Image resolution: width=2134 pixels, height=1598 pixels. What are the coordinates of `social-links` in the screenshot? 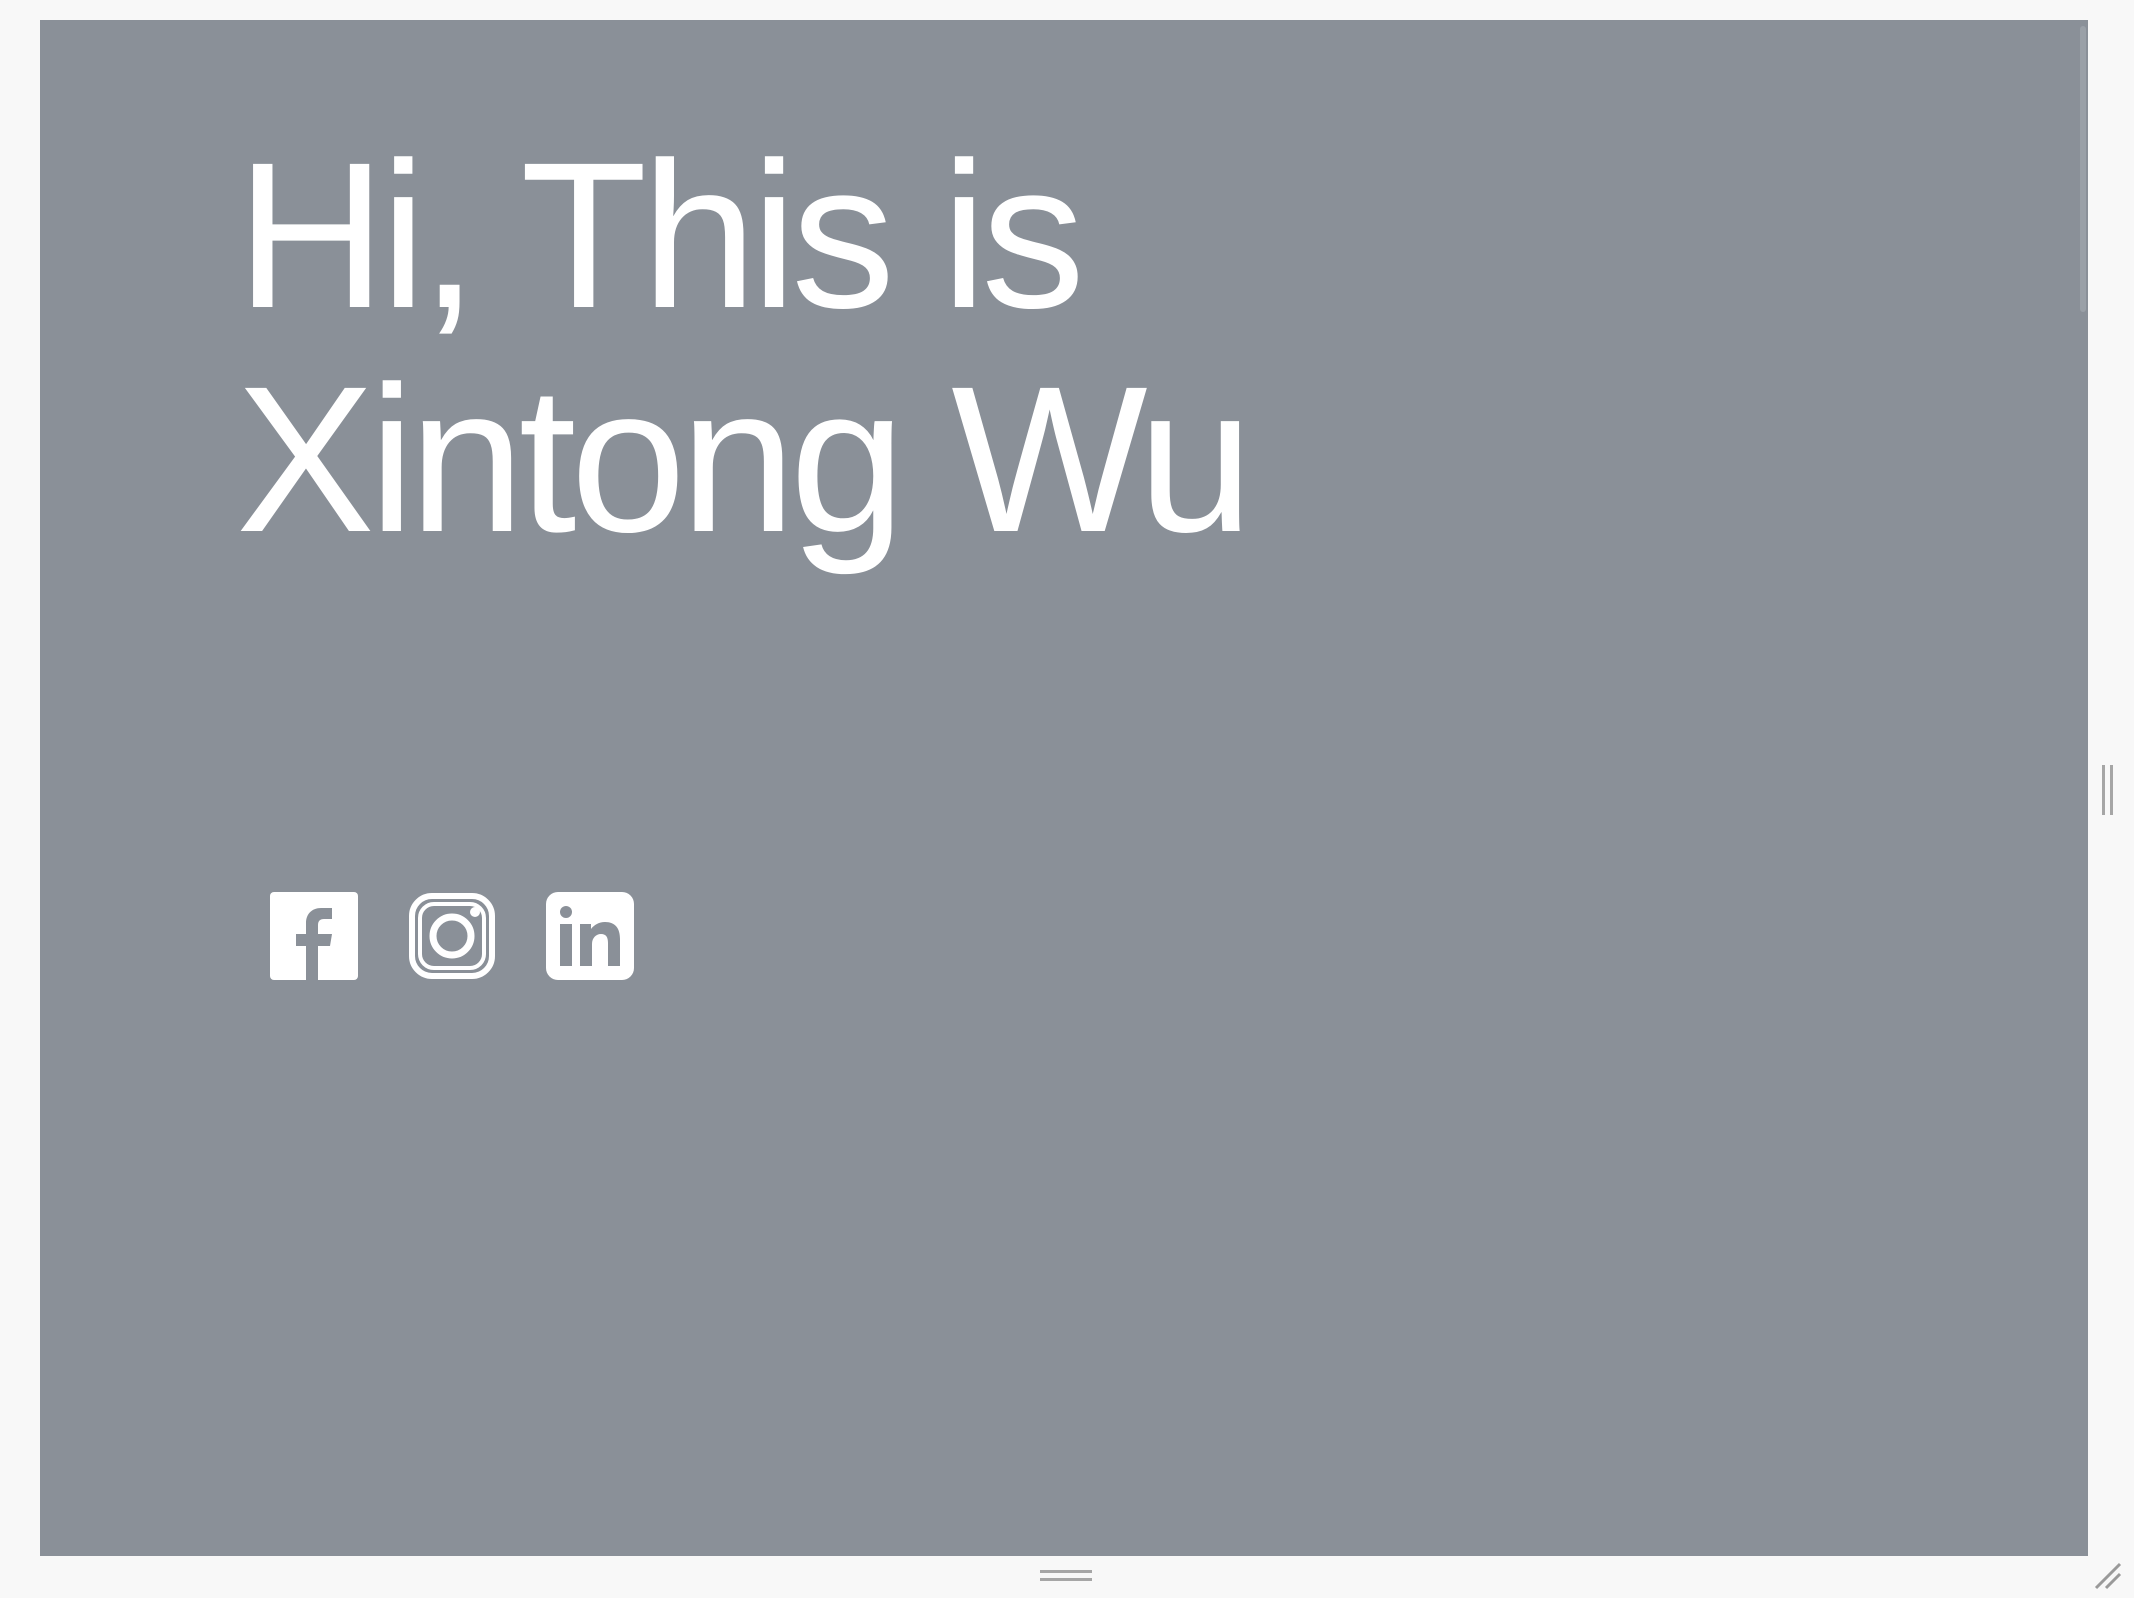 It's located at (452, 936).